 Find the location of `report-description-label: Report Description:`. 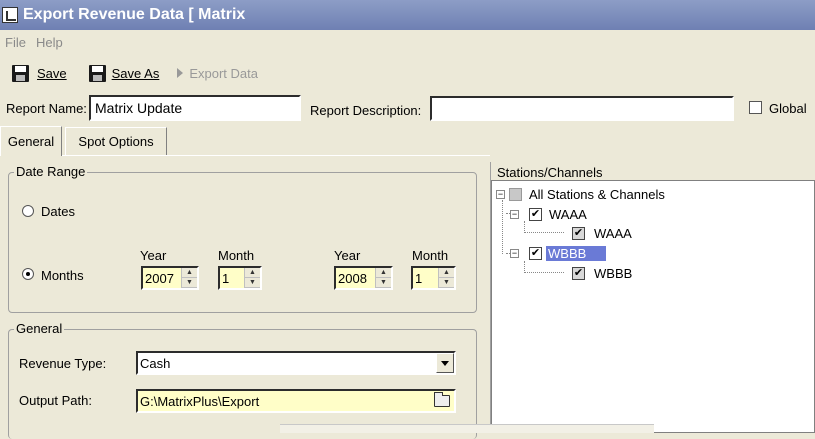

report-description-label: Report Description: is located at coordinates (366, 110).